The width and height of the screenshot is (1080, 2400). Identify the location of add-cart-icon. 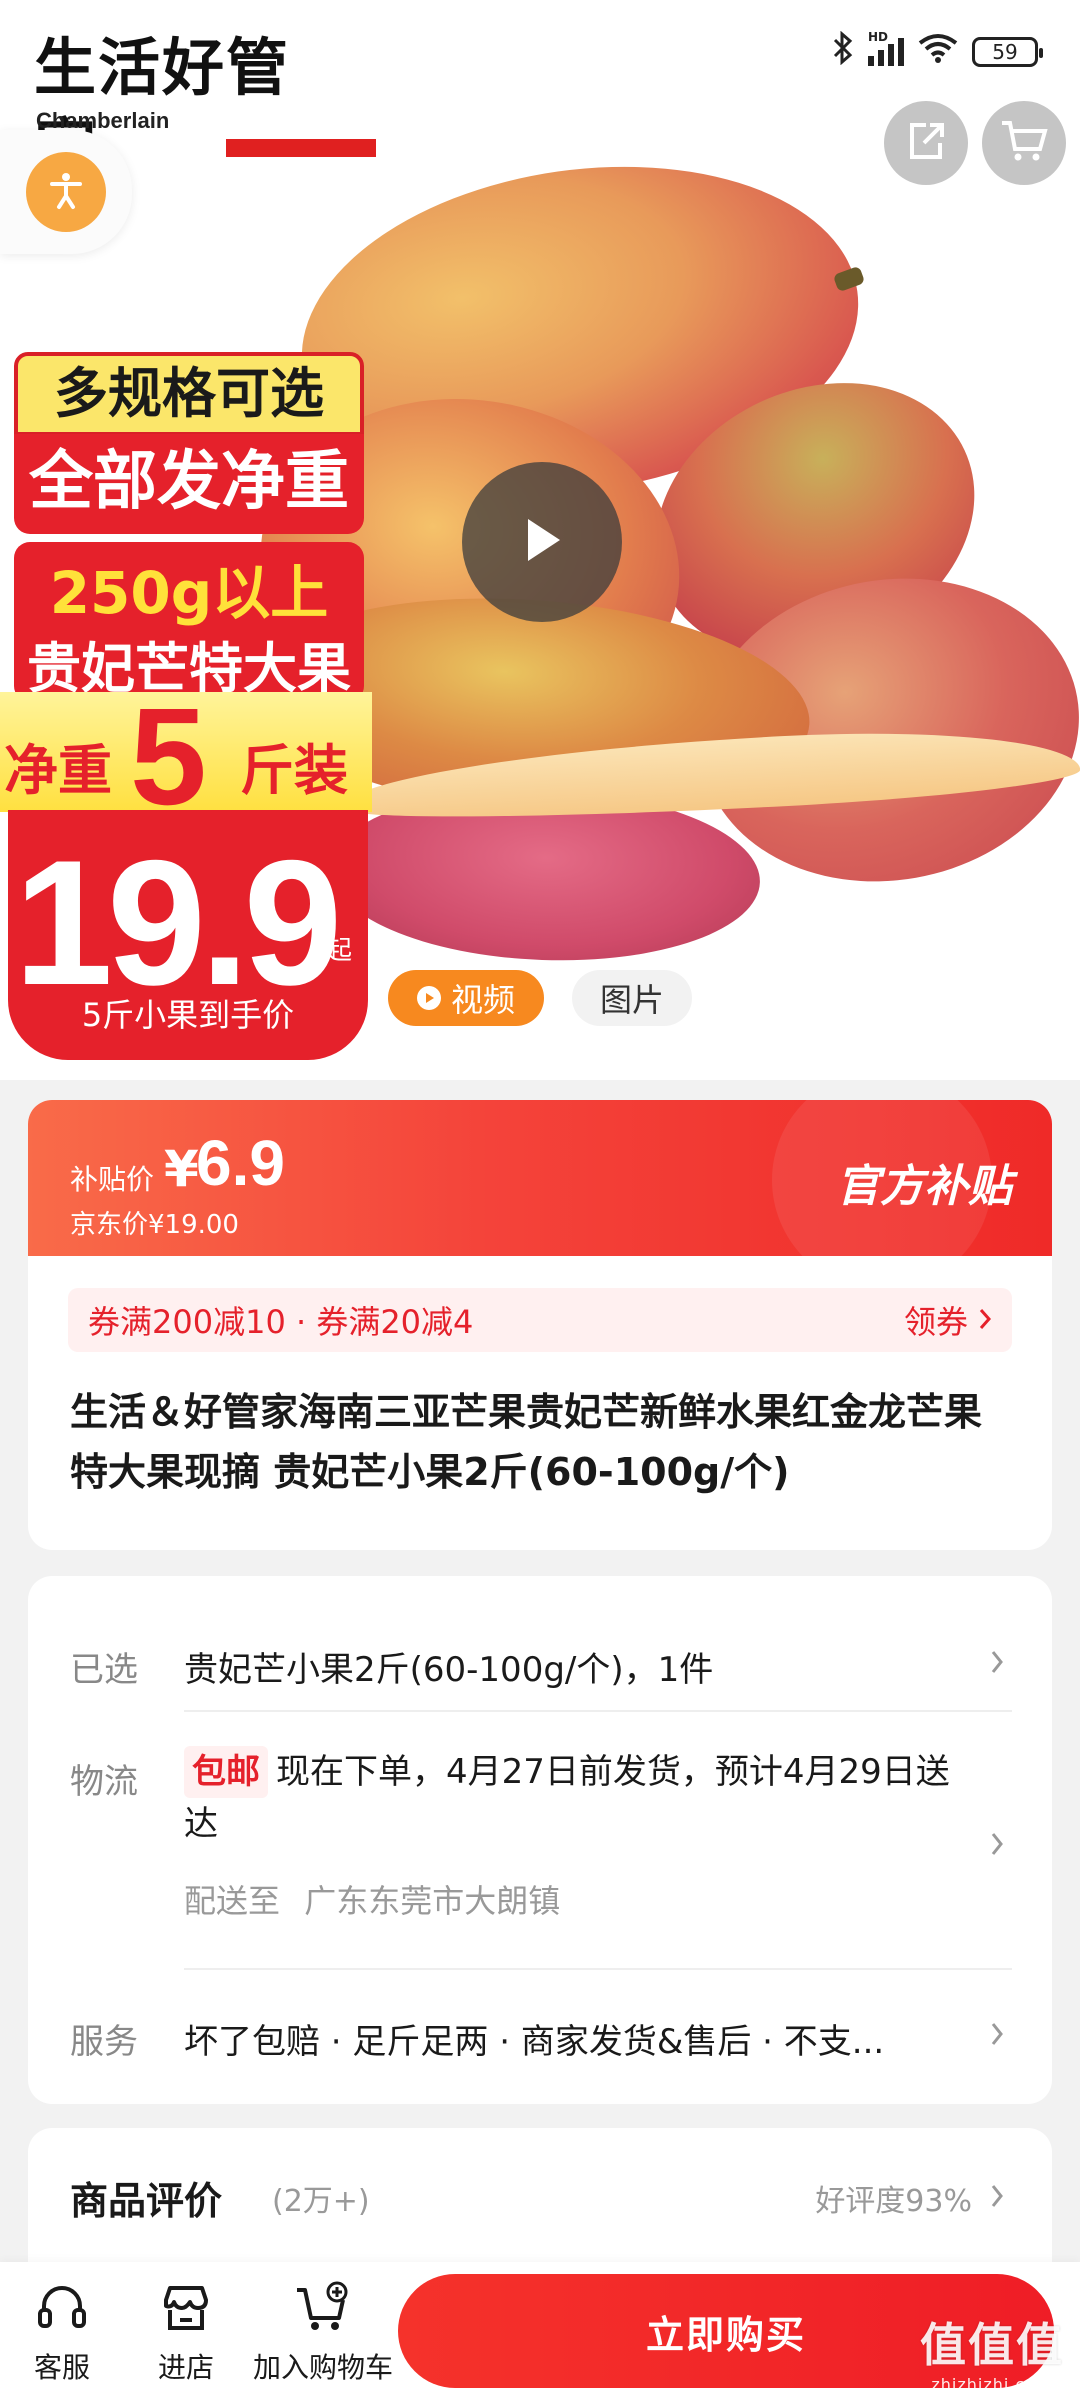
(323, 2308).